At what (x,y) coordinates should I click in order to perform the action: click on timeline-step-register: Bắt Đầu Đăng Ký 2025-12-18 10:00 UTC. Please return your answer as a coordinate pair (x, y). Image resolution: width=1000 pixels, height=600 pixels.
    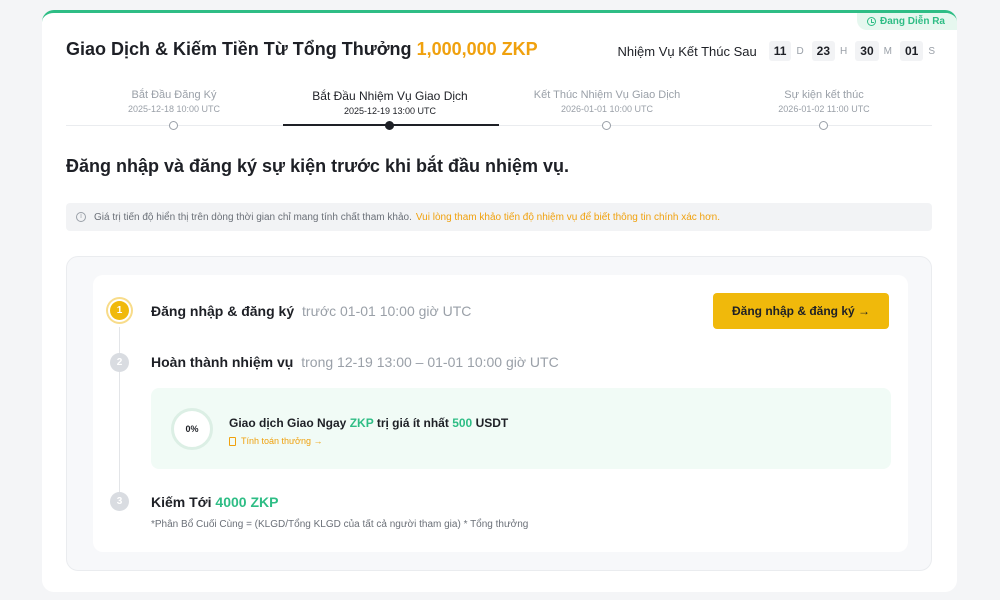
    Looking at the image, I should click on (174, 109).